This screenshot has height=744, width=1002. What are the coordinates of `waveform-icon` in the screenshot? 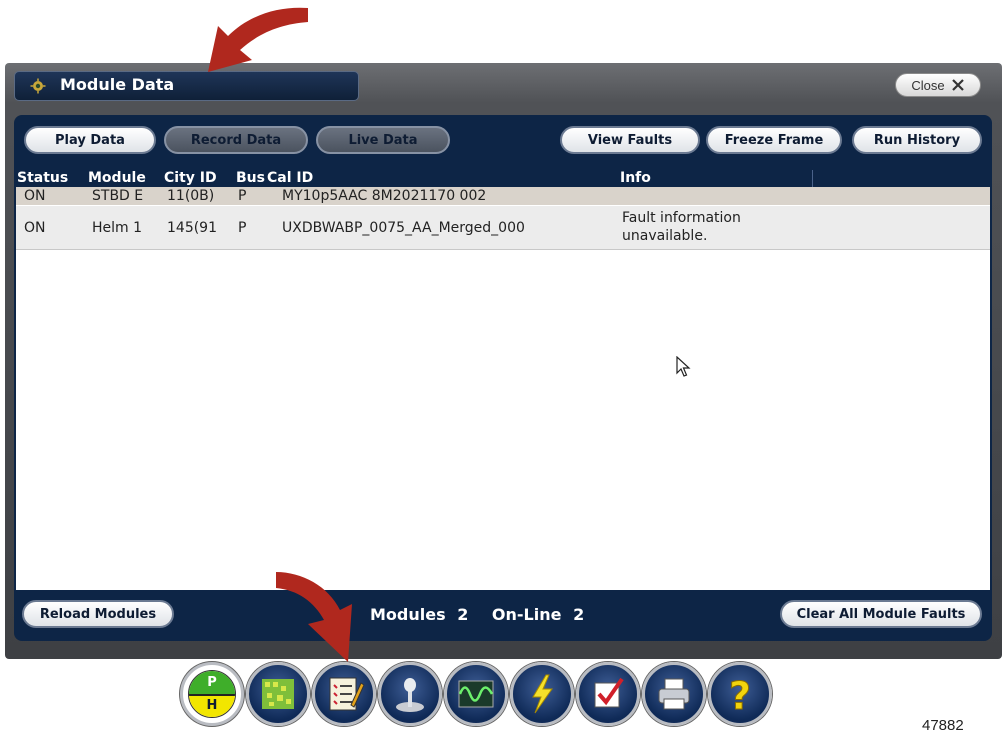 It's located at (476, 694).